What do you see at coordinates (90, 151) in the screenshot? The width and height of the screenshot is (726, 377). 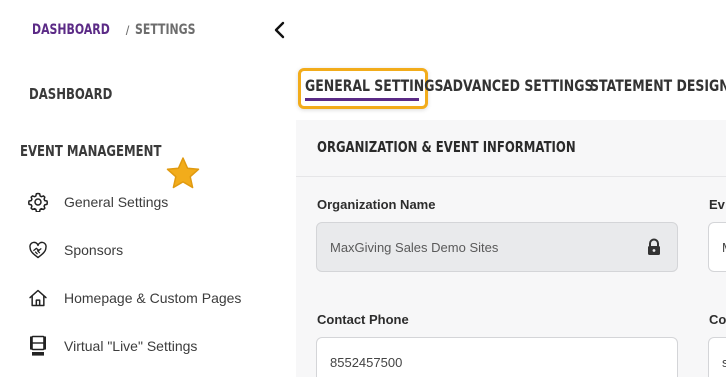 I see `sidebar-section-event-management: EVENT MANAGEMENT` at bounding box center [90, 151].